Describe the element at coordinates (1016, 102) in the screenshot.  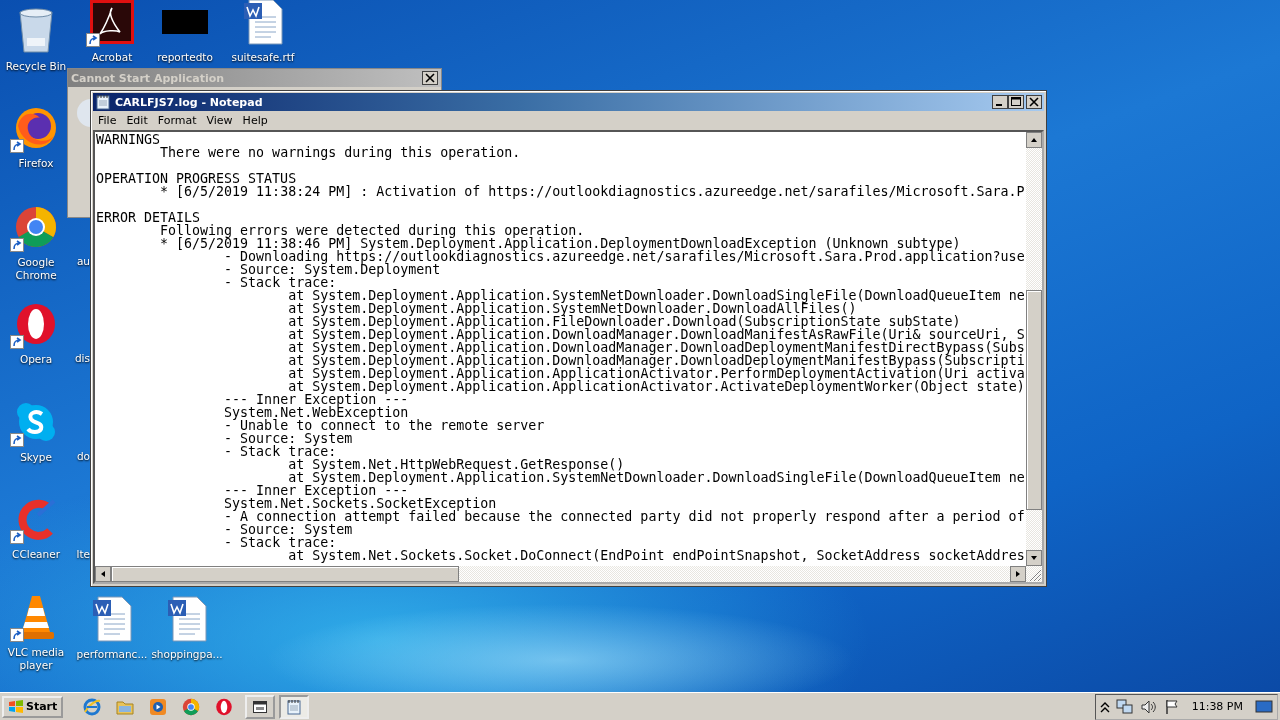
I see `maximize-button` at that location.